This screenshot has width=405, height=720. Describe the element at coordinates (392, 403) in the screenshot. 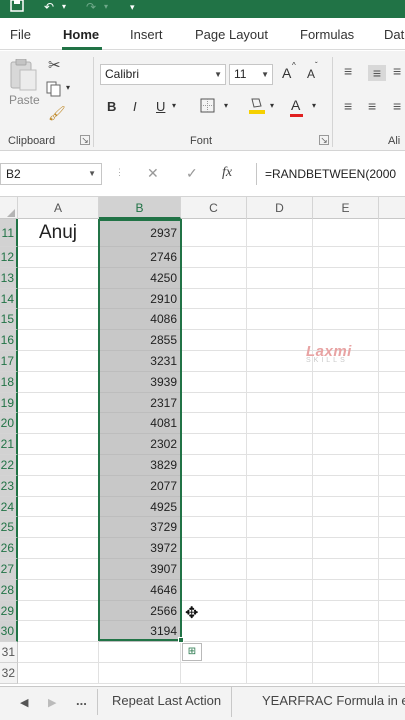

I see `cell-f19` at that location.